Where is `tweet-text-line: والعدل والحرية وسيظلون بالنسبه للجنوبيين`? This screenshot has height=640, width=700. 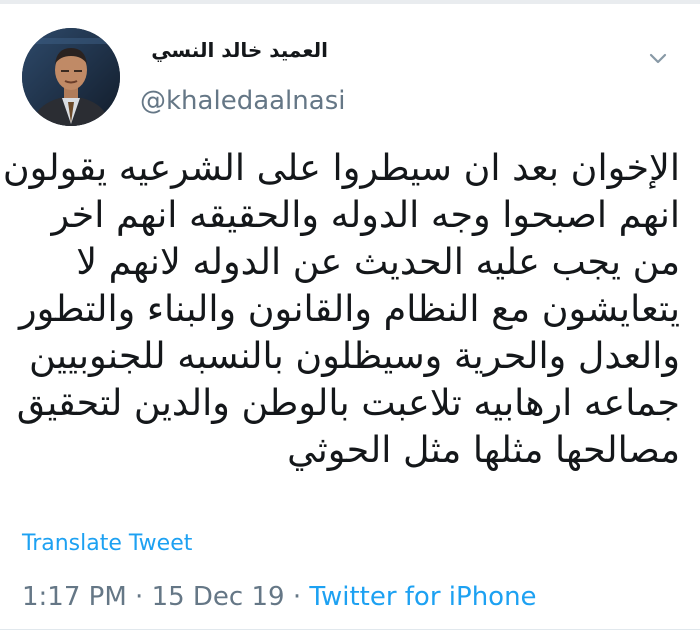
tweet-text-line: والعدل والحرية وسيظلون بالنسبه للجنوبيين is located at coordinates (354, 355).